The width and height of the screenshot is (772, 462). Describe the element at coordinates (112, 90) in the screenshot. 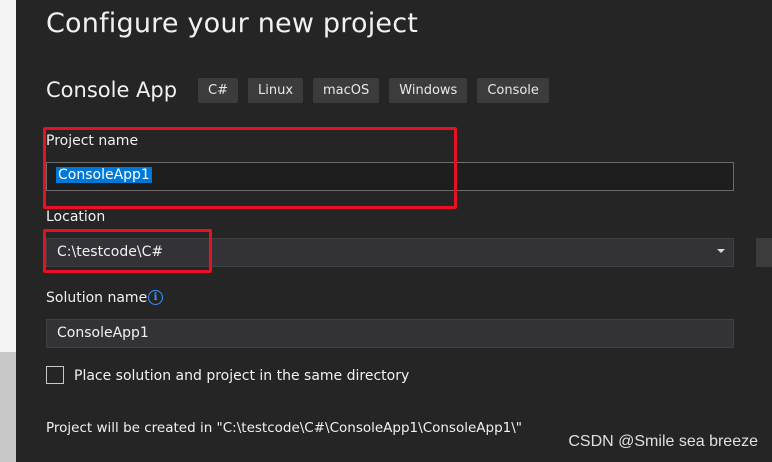

I see `template-name: Console App` at that location.